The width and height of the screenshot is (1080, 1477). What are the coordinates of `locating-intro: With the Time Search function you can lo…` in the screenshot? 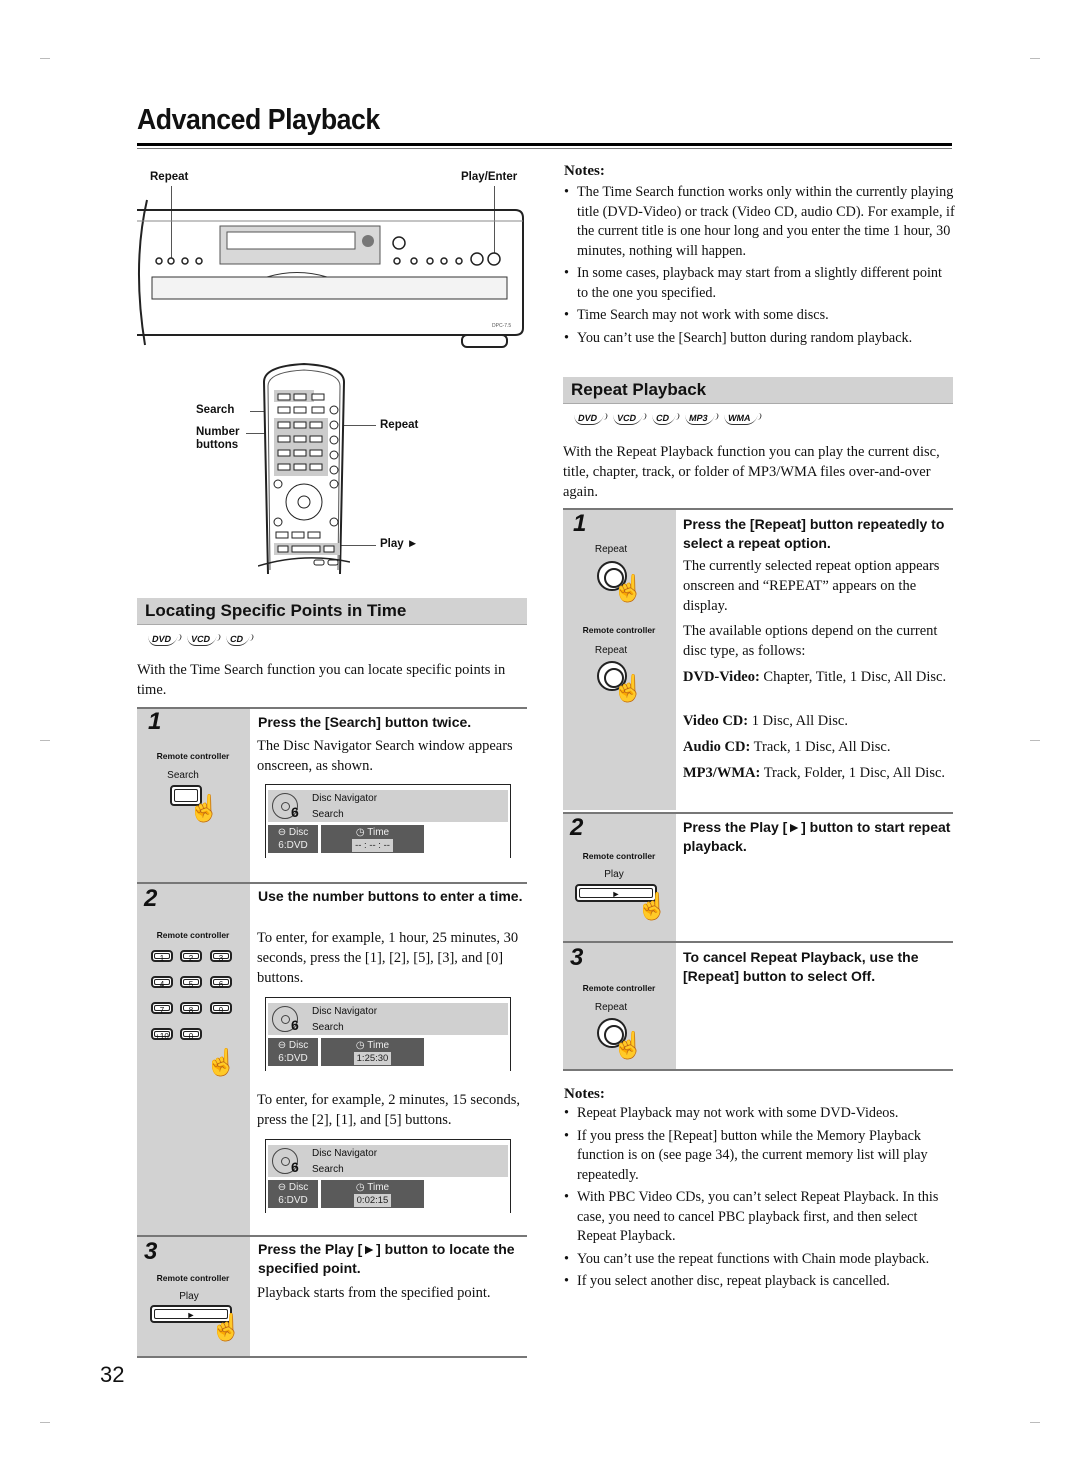 It's located at (321, 680).